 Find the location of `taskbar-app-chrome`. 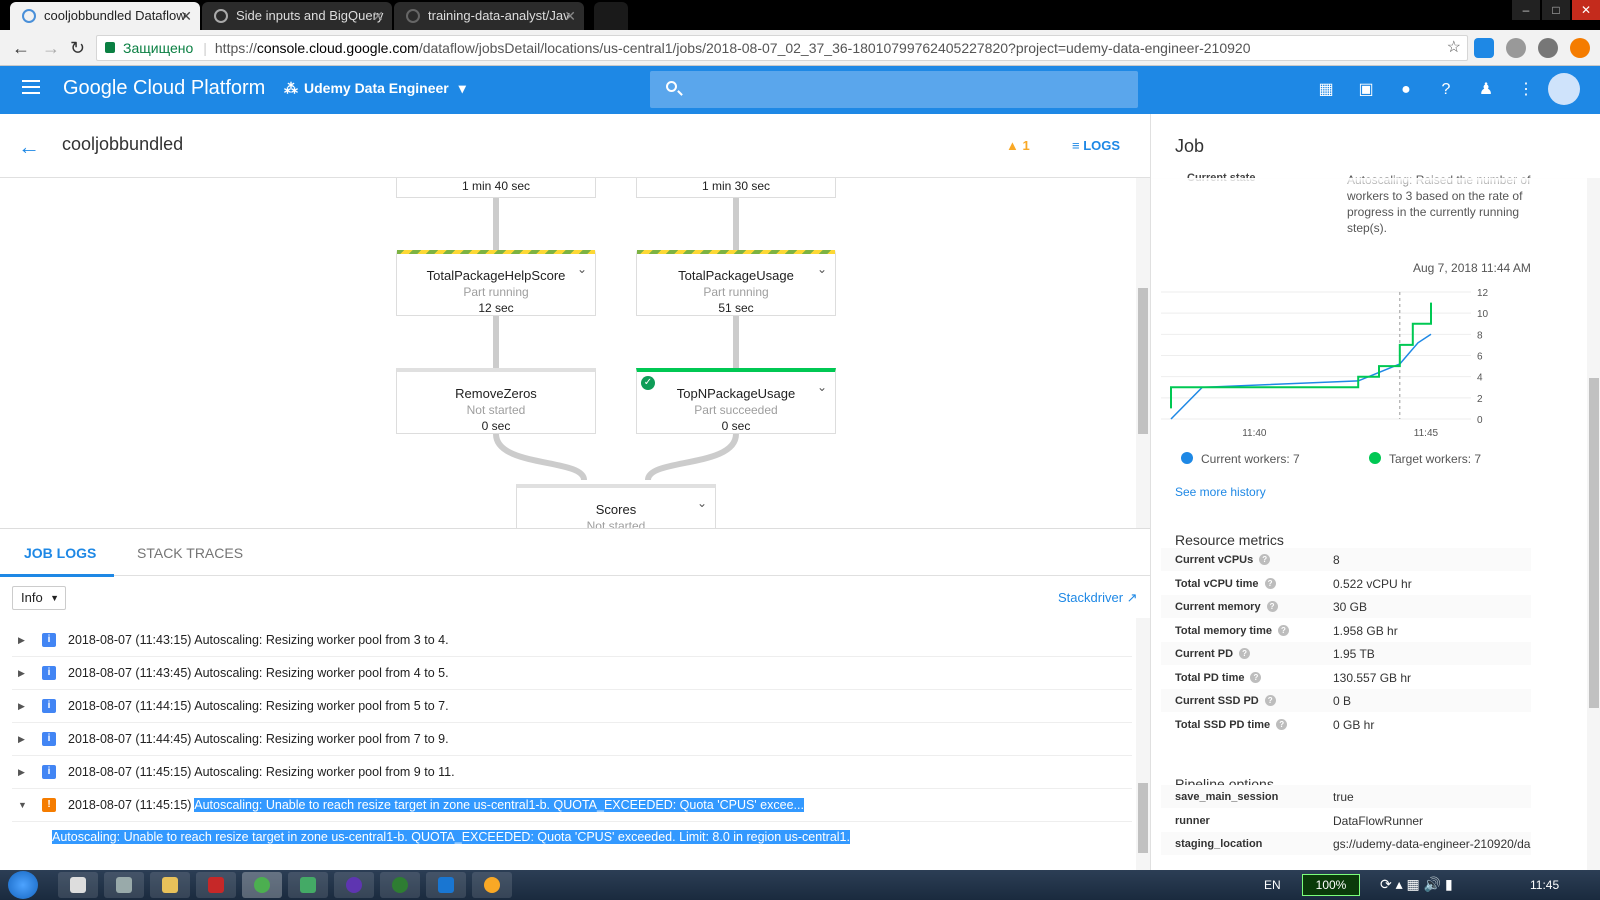

taskbar-app-chrome is located at coordinates (262, 885).